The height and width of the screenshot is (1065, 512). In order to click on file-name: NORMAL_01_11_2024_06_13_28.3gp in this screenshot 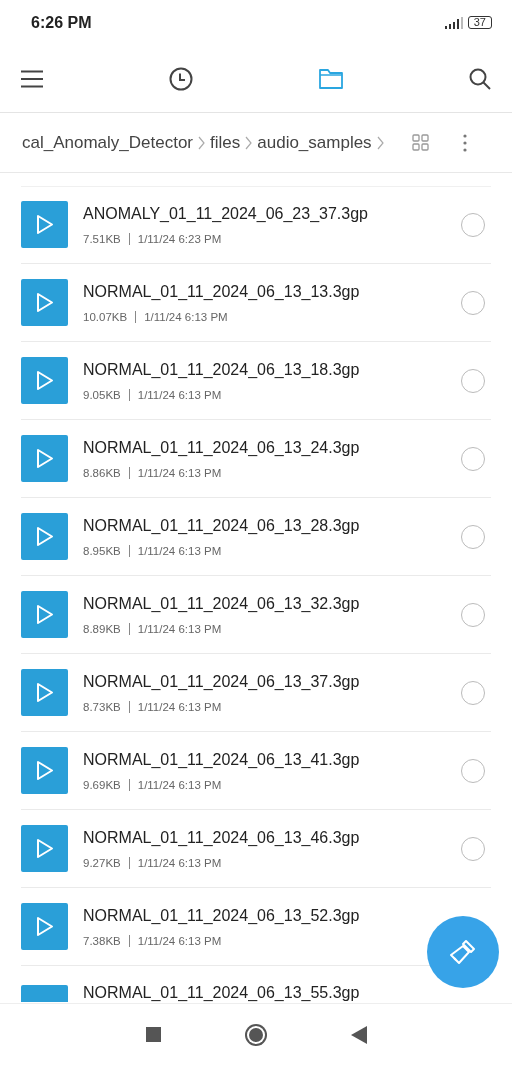, I will do `click(222, 525)`.